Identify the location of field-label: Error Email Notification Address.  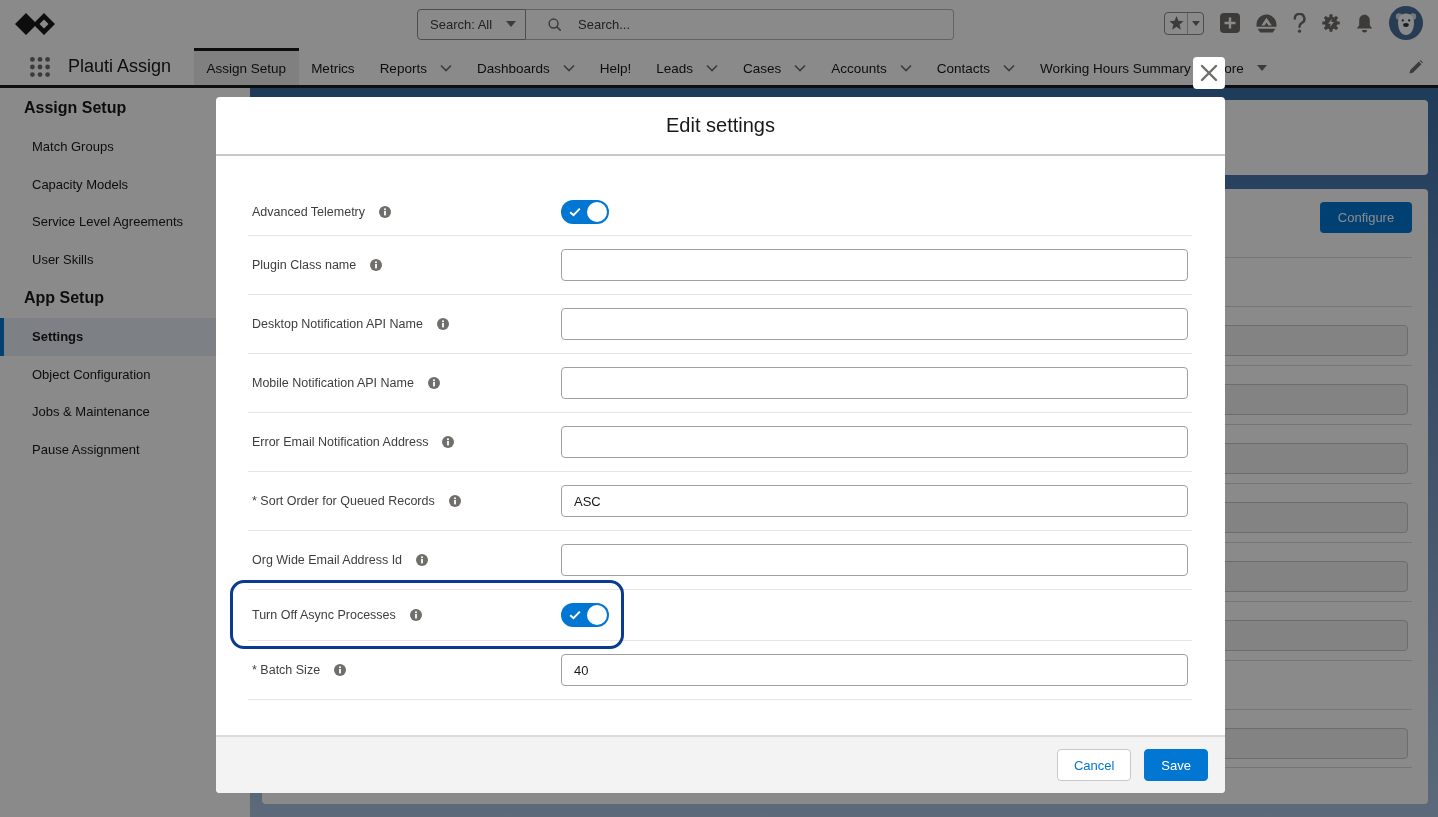
(340, 442).